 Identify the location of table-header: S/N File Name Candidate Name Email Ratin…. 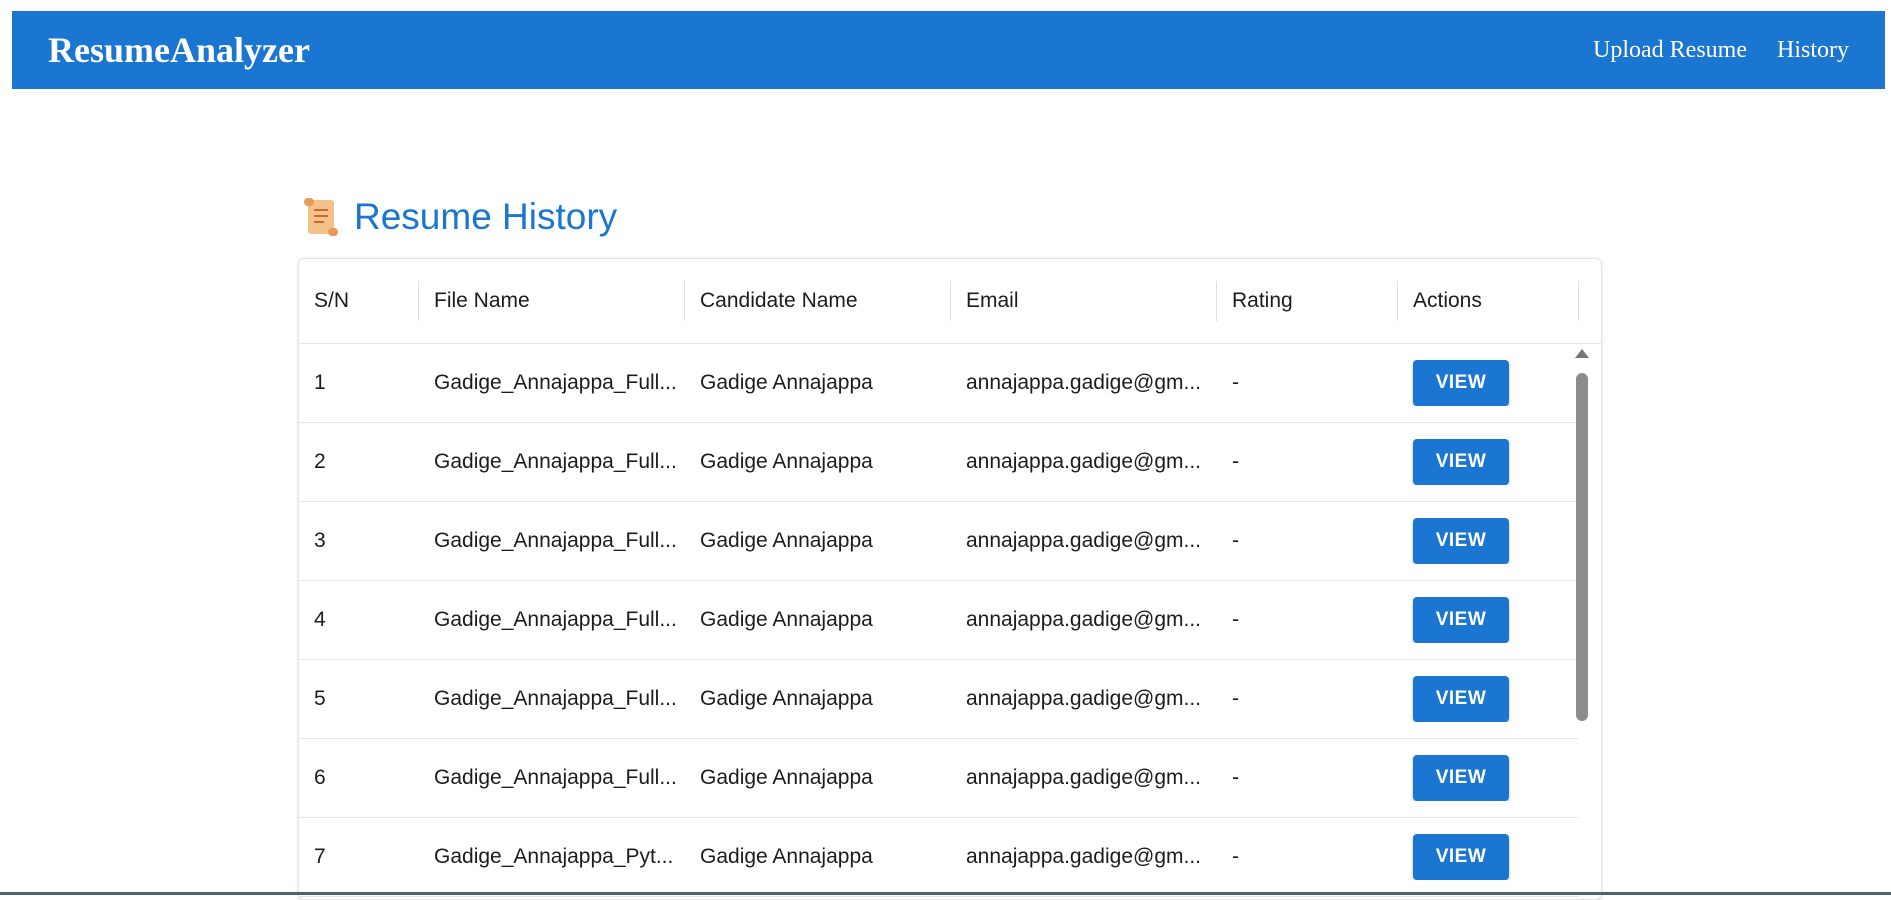
(950, 301).